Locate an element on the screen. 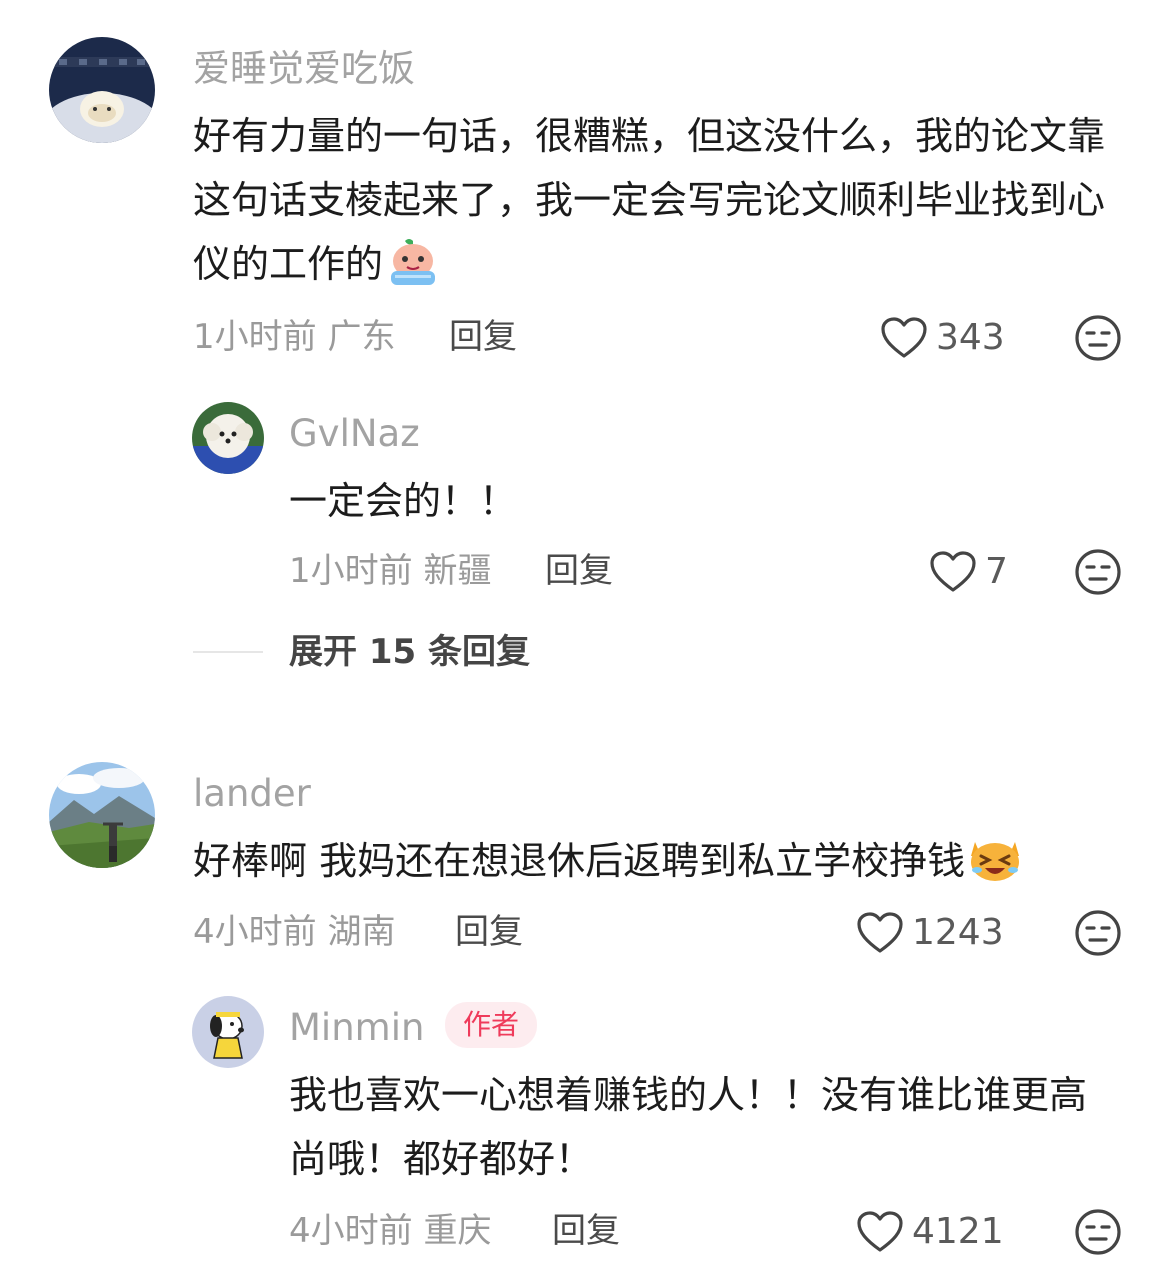  comment-location: 湖南 is located at coordinates (361, 932).